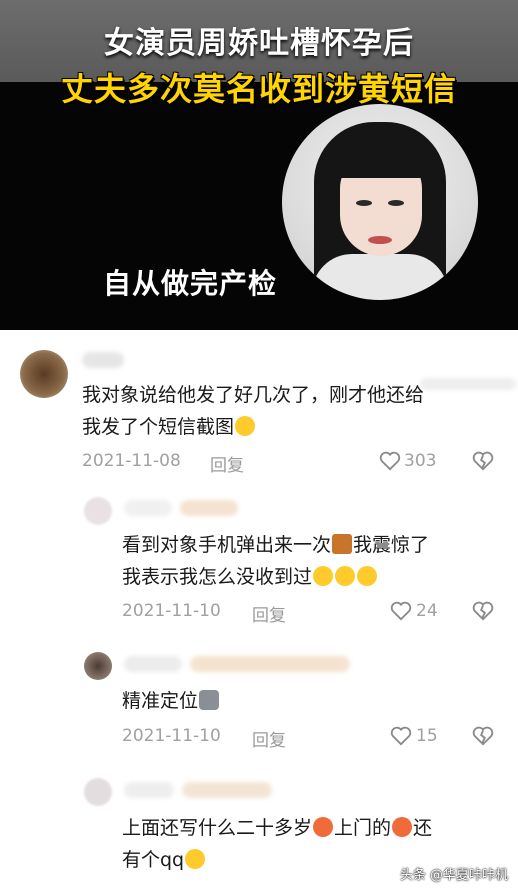 The width and height of the screenshot is (518, 889). I want to click on comment-text-fragment: 我发了个短信截图, so click(158, 427).